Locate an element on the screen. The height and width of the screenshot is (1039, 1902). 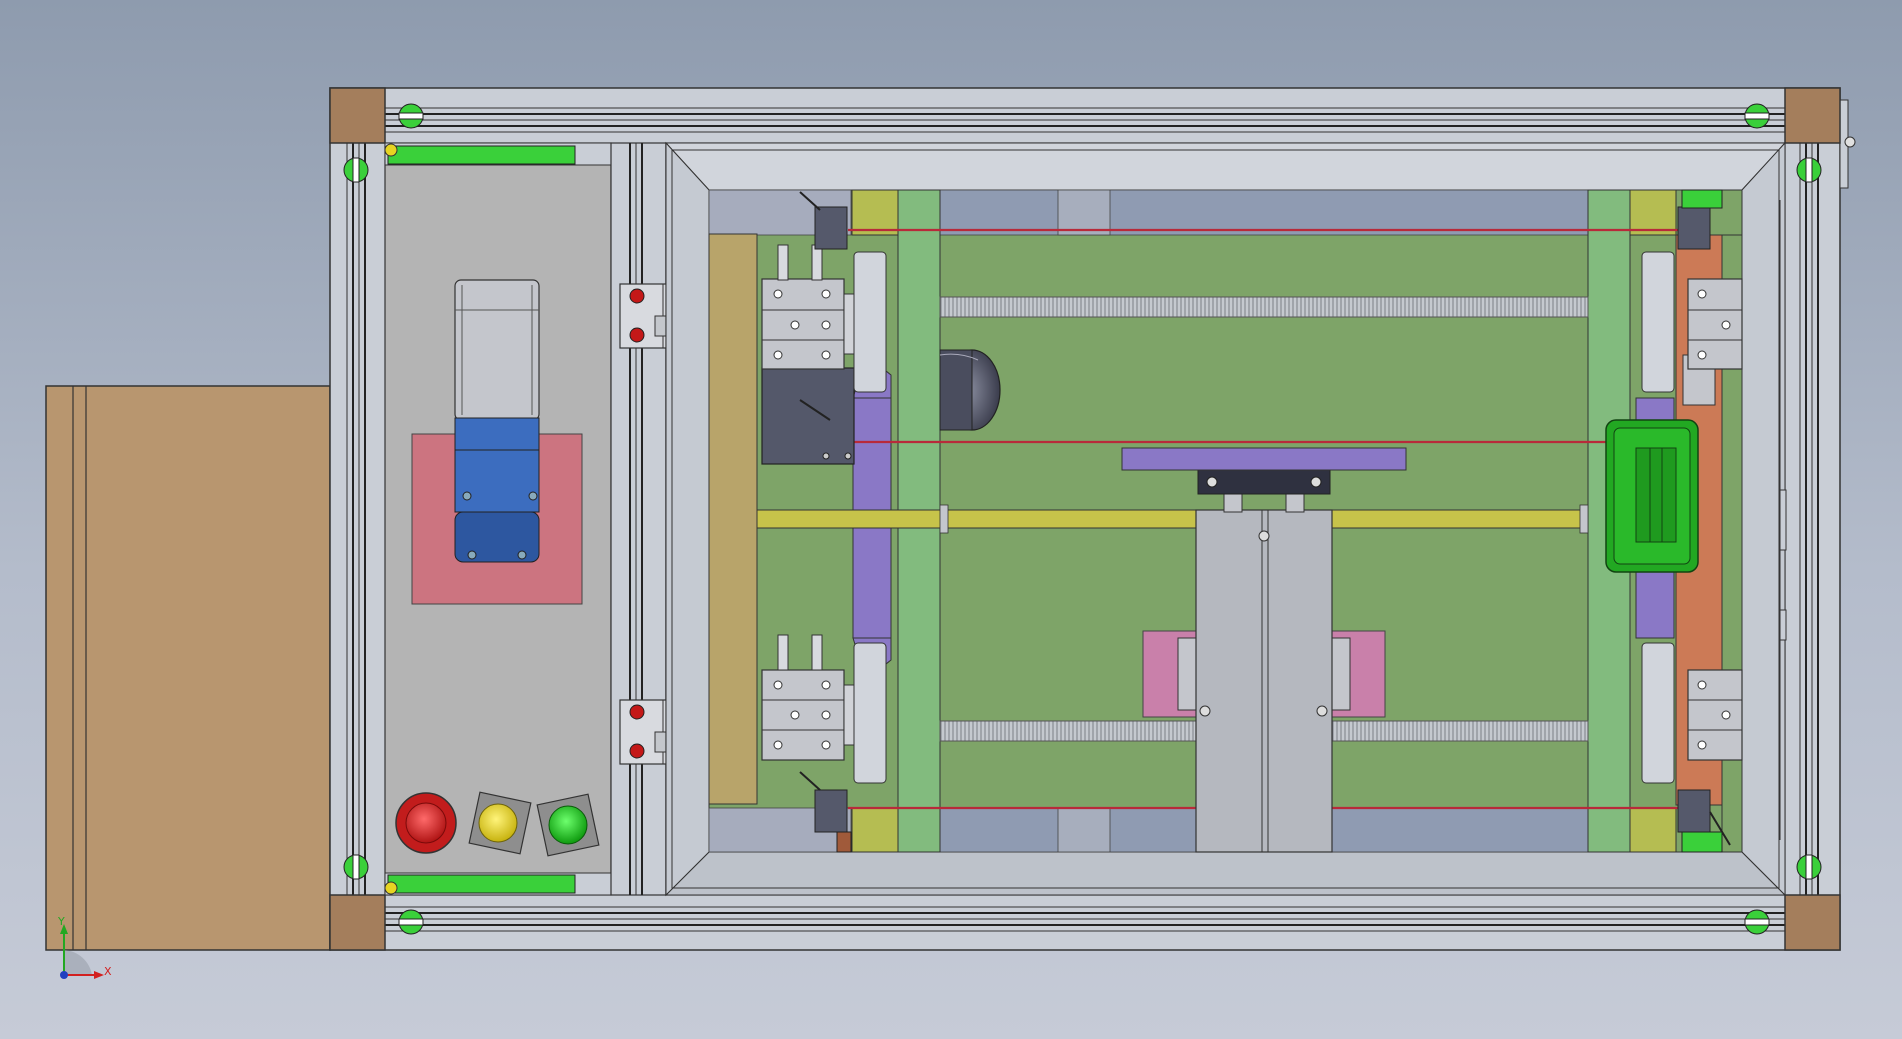
feed-roller is located at coordinates (970, 390).